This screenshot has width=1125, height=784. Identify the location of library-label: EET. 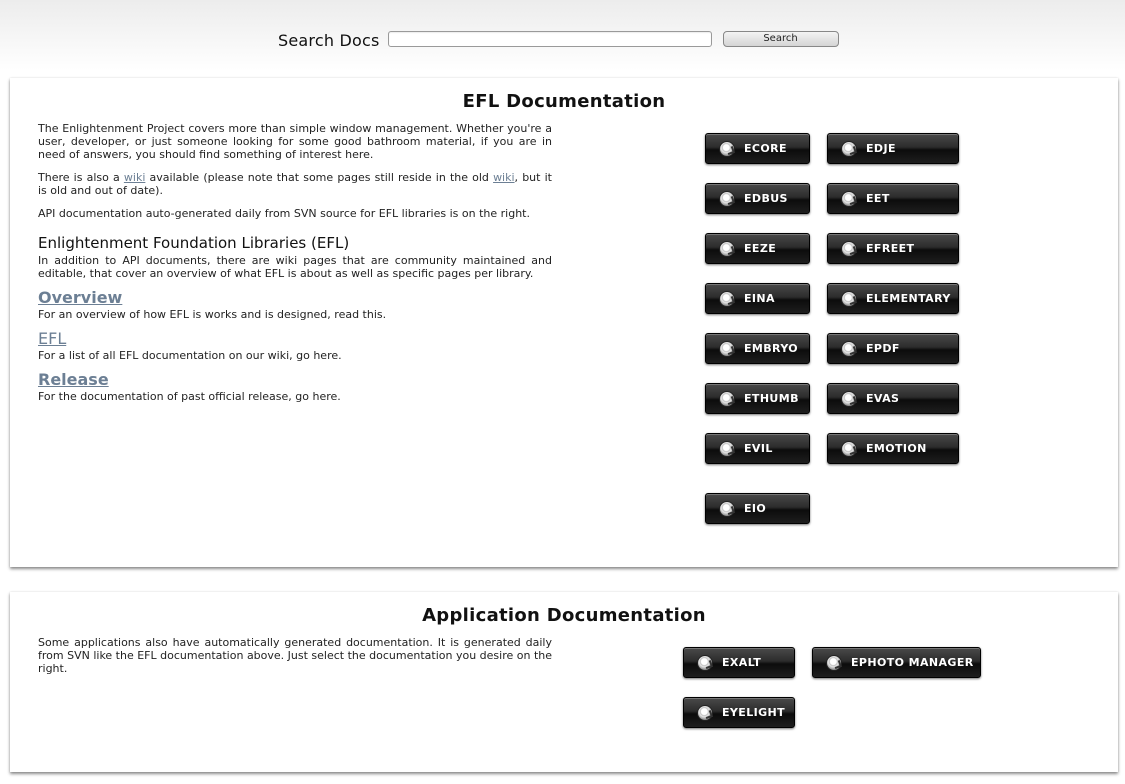
(878, 198).